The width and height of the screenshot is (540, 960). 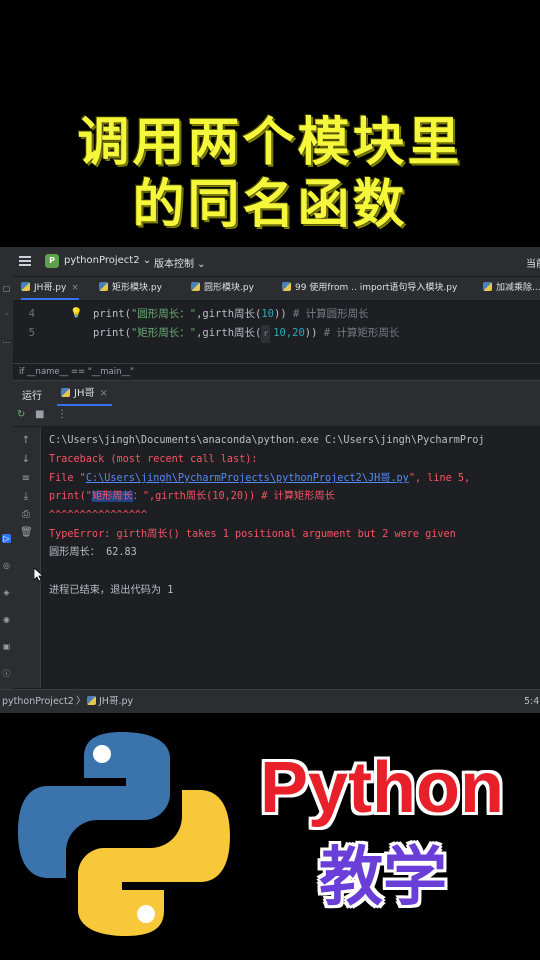 What do you see at coordinates (276, 416) in the screenshot?
I see `run-toolbar: ↻ ■ ⋮` at bounding box center [276, 416].